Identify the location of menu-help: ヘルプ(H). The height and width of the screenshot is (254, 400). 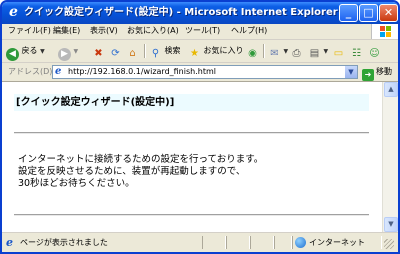
(249, 31).